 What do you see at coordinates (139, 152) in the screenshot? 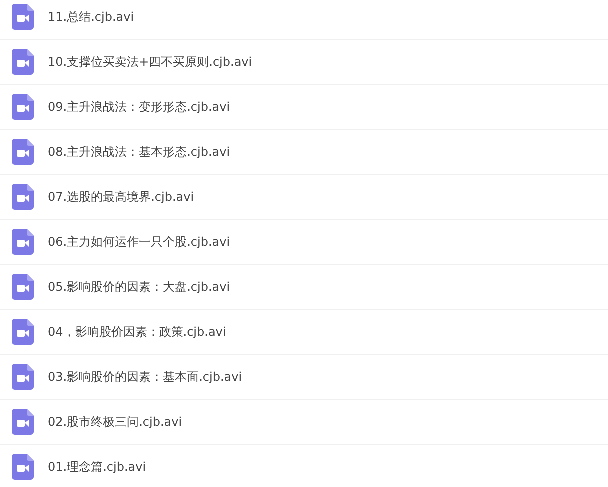
I see `file-name: 08.主升浪战法：基本形态.cjb.avi` at bounding box center [139, 152].